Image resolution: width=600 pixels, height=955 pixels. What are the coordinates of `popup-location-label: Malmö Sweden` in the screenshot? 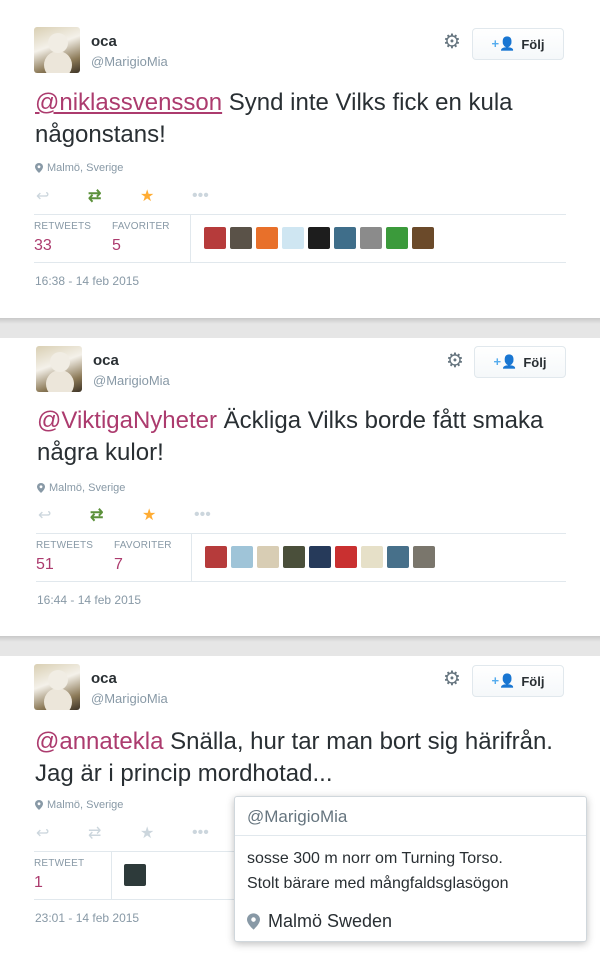 It's located at (330, 921).